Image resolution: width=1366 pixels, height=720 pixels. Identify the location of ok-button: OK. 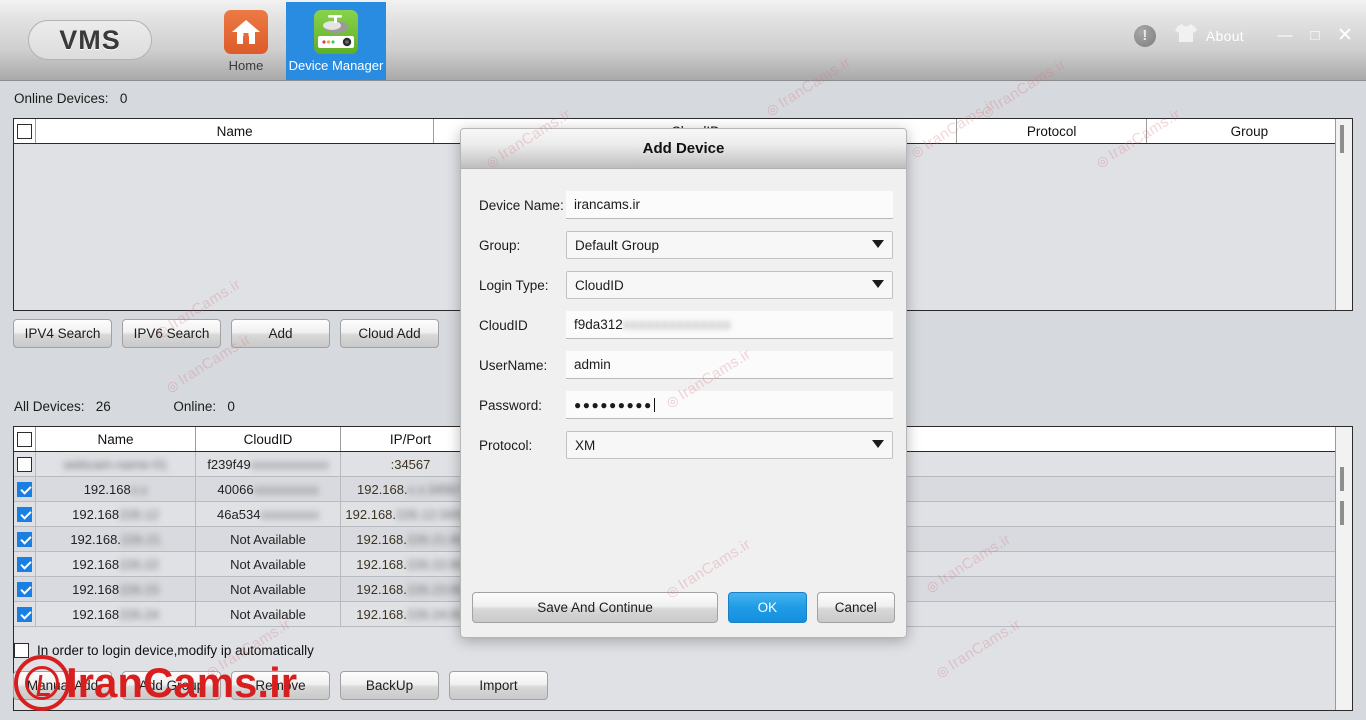
(767, 607).